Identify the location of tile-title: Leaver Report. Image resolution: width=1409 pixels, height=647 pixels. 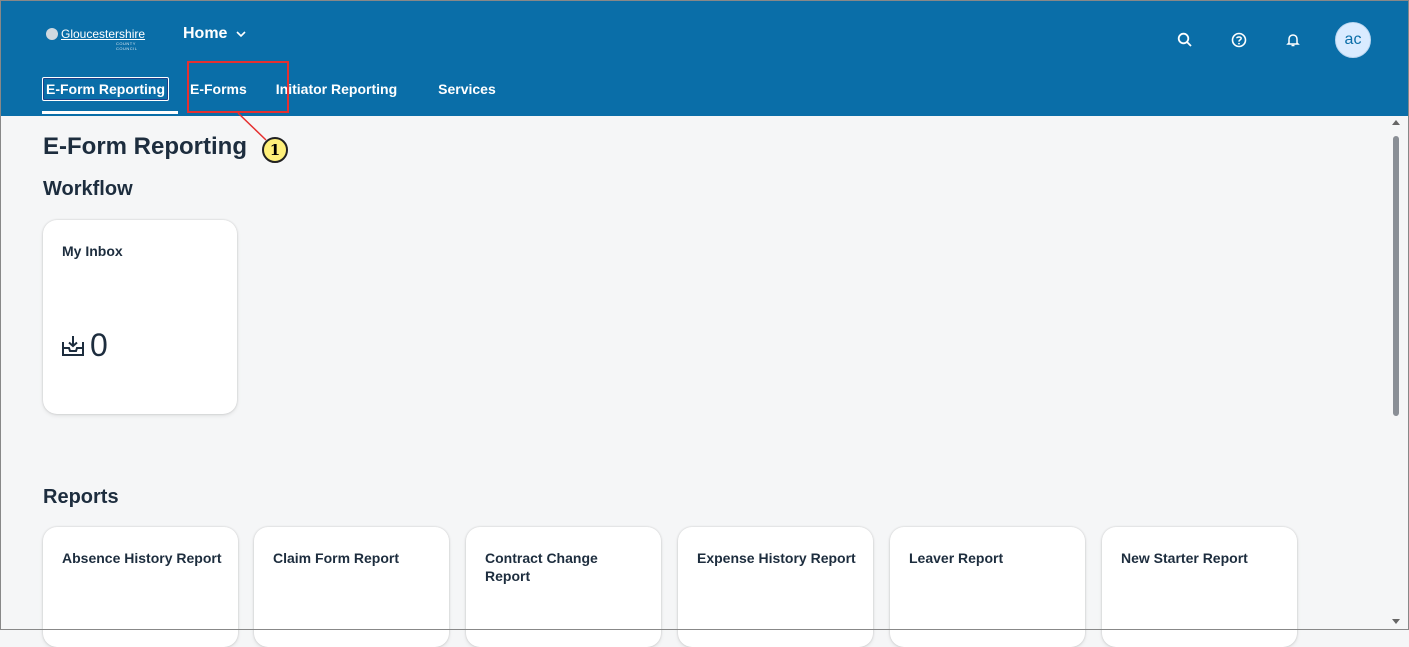
(956, 558).